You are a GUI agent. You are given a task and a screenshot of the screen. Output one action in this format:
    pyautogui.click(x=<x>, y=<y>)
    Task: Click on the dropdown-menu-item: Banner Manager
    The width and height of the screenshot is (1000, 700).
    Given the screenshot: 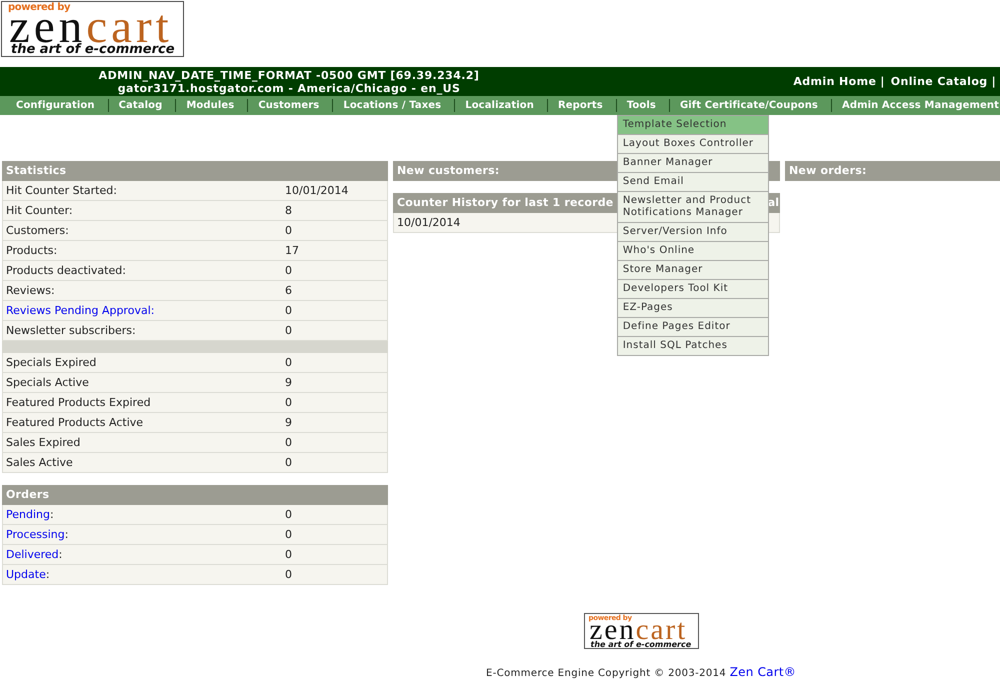 What is the action you would take?
    pyautogui.click(x=692, y=163)
    